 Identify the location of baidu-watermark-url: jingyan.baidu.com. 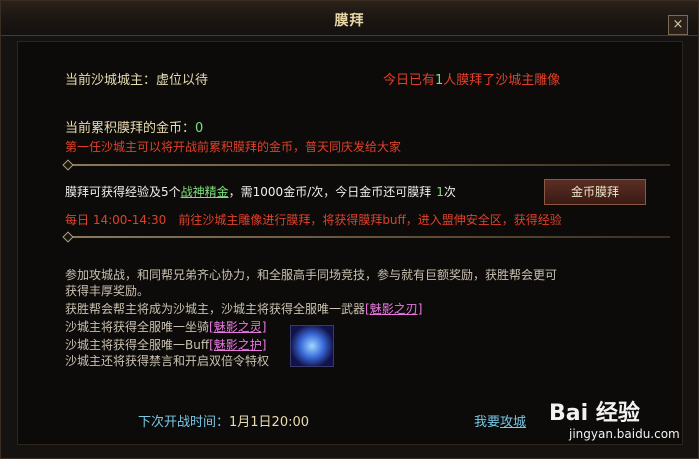
(624, 434).